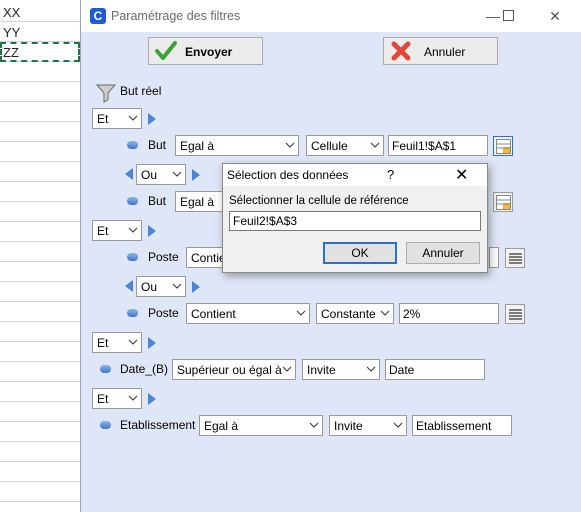 This screenshot has height=512, width=581. Describe the element at coordinates (438, 145) in the screenshot. I see `filter-value-field: Feuil1!$A$1` at that location.